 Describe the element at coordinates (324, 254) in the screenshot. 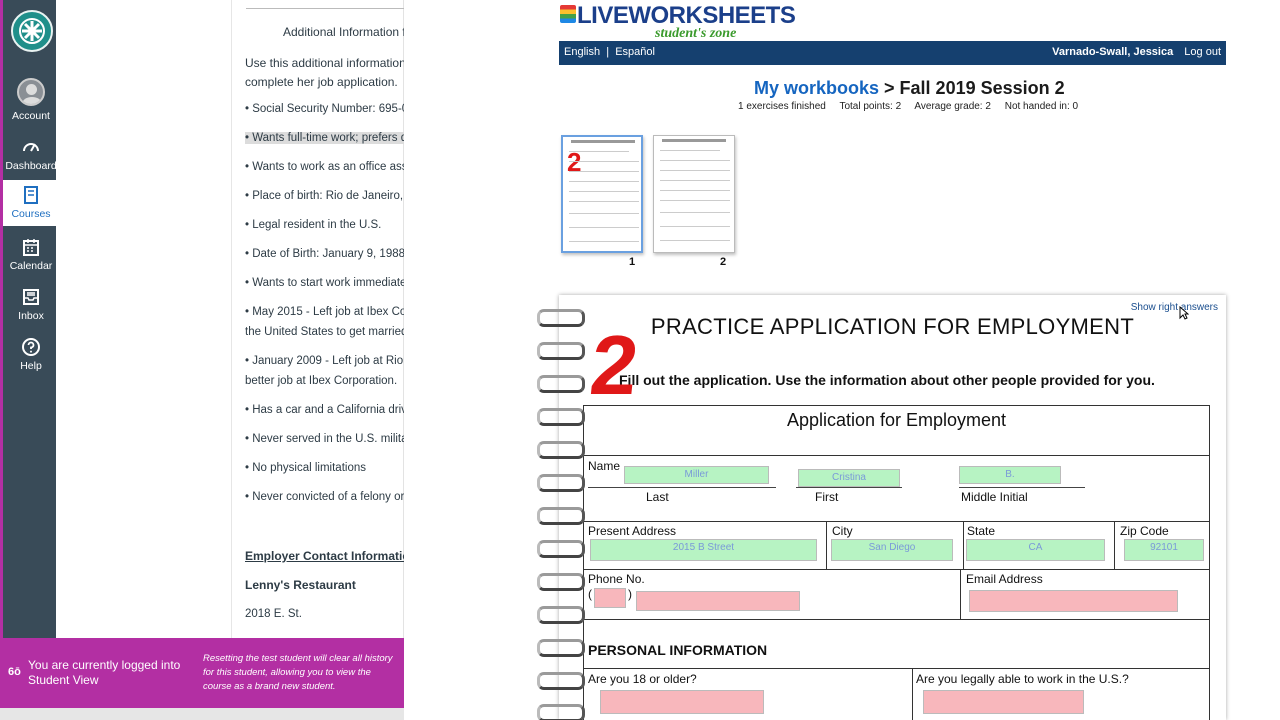

I see `list-item: • Date of Birth: January 9, 1988` at that location.